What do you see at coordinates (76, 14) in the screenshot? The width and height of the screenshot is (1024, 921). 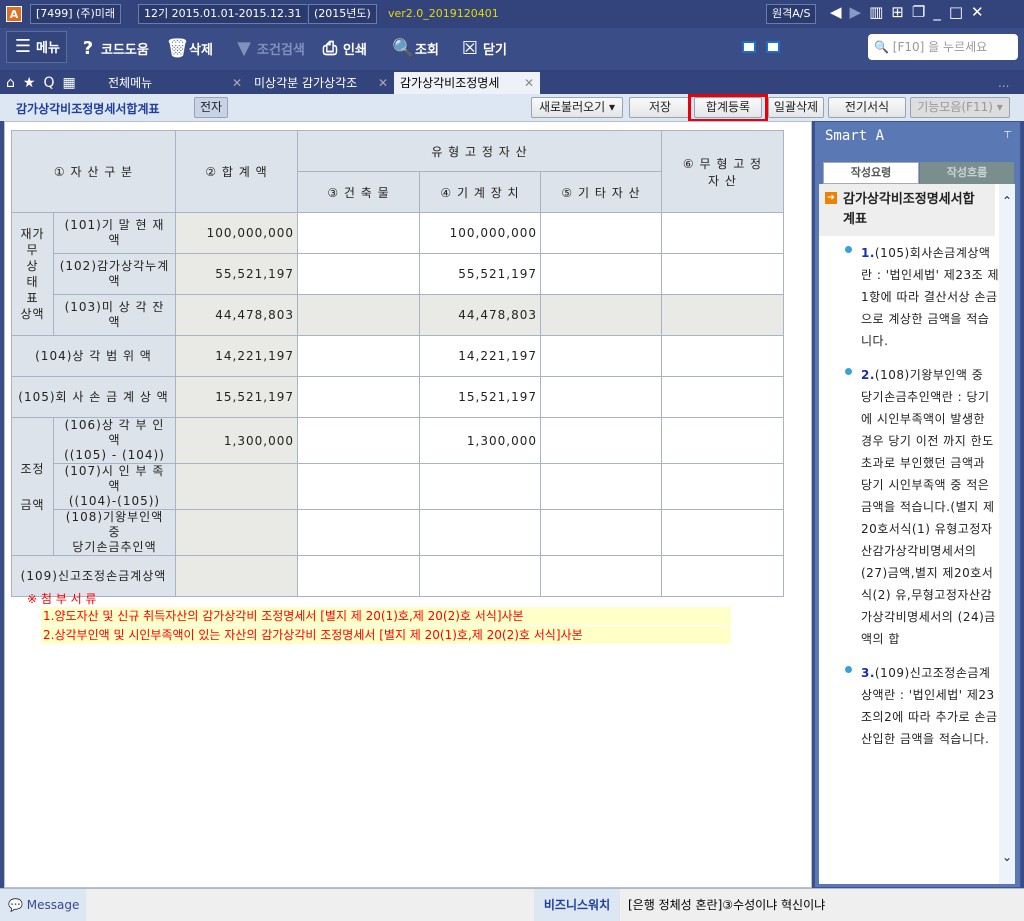 I see `company-selector: [7499] (주)미래` at bounding box center [76, 14].